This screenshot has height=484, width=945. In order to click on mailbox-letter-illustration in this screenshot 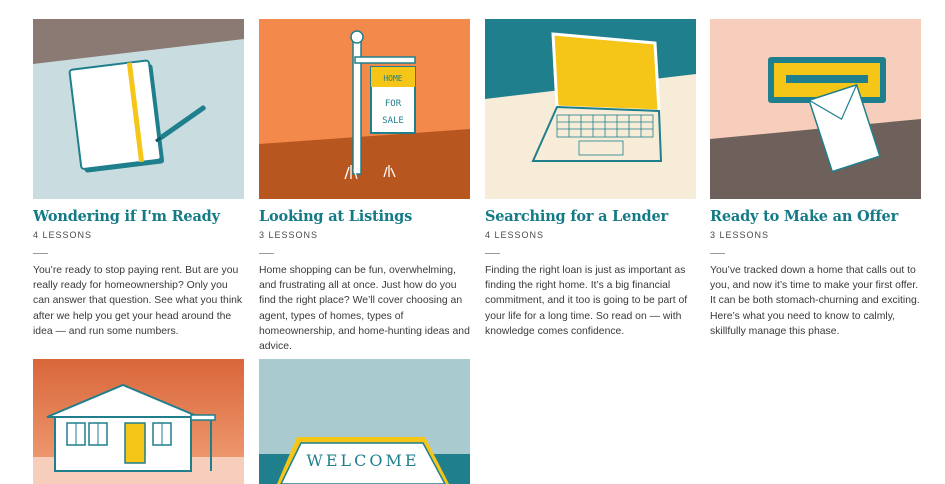, I will do `click(815, 109)`.